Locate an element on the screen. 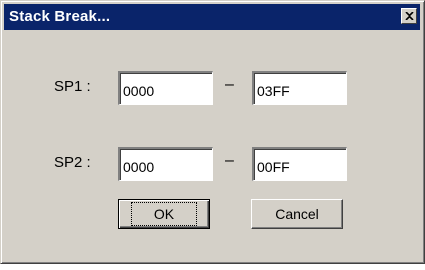 Image resolution: width=425 pixels, height=270 pixels. close-button is located at coordinates (409, 16).